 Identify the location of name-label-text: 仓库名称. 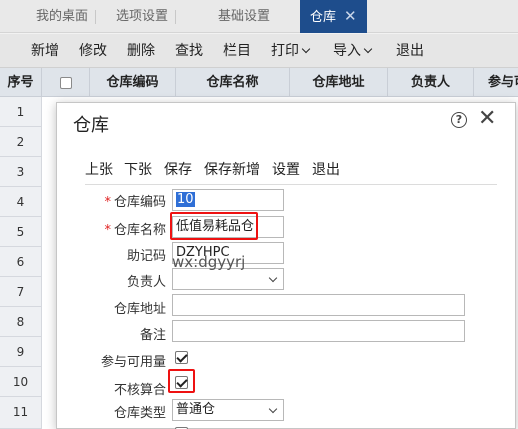
(139, 230).